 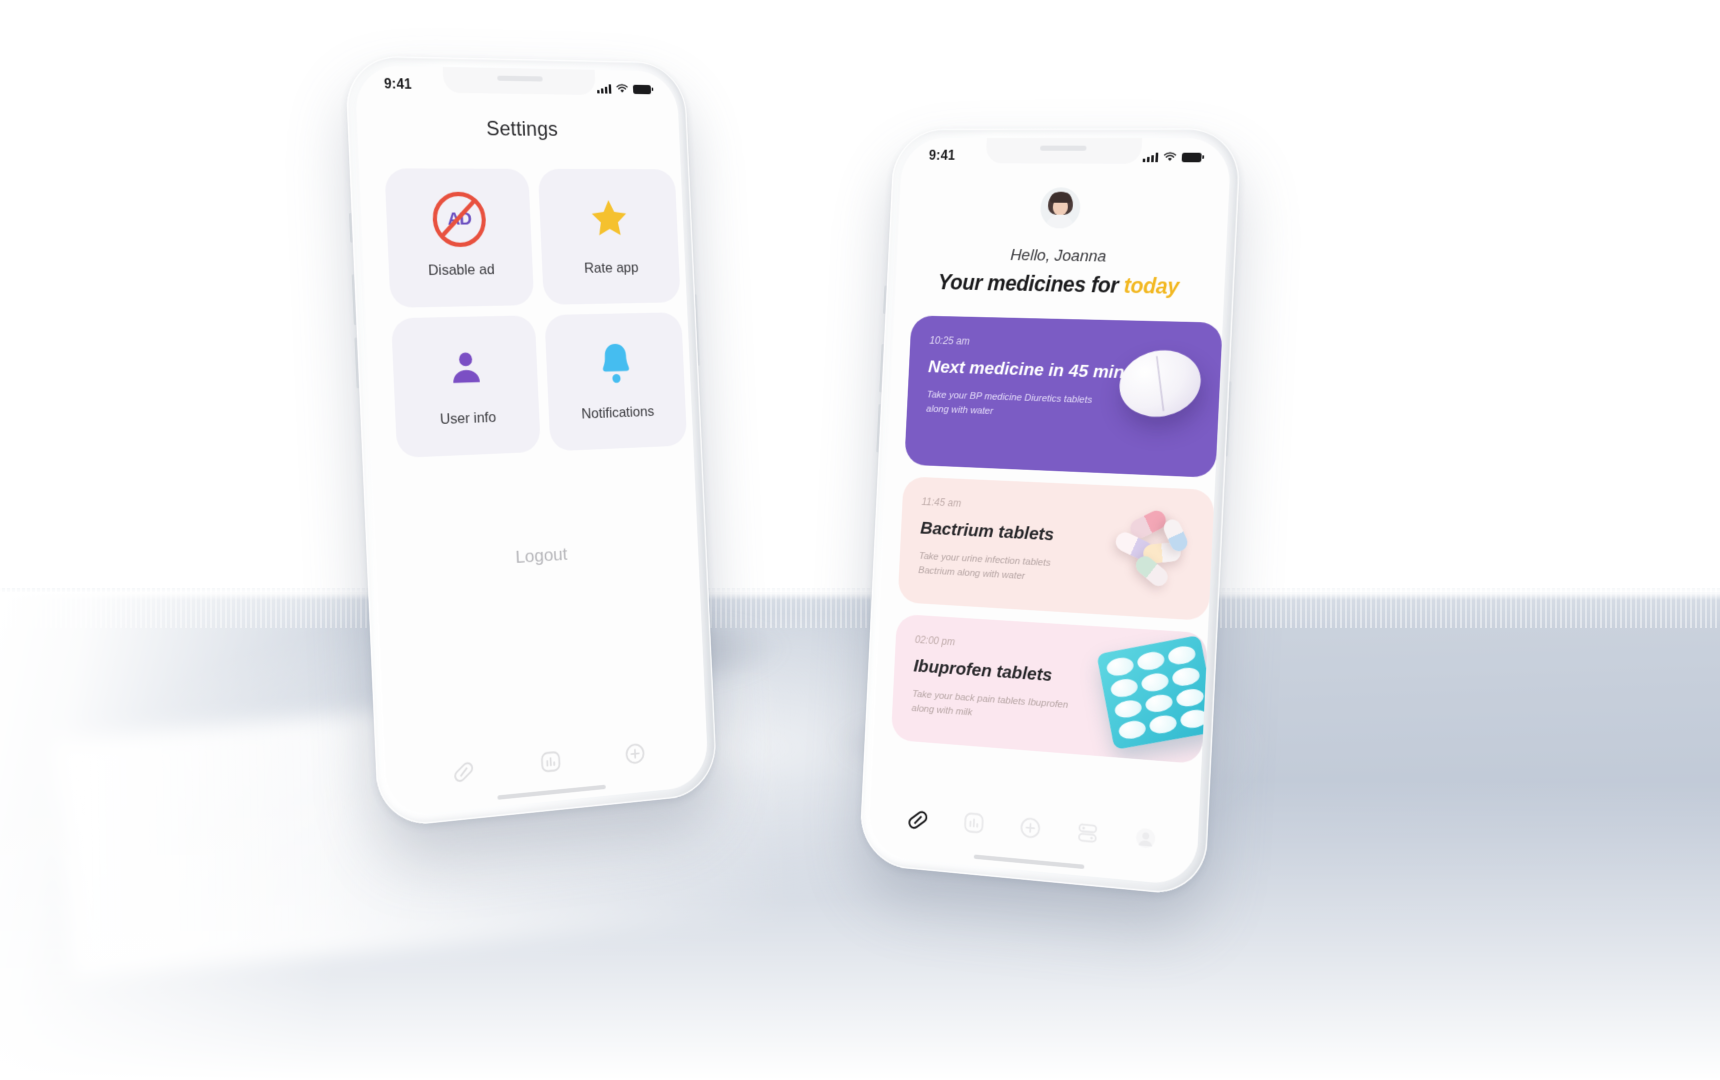 What do you see at coordinates (1058, 256) in the screenshot?
I see `greeting-text: Hello, Joanna` at bounding box center [1058, 256].